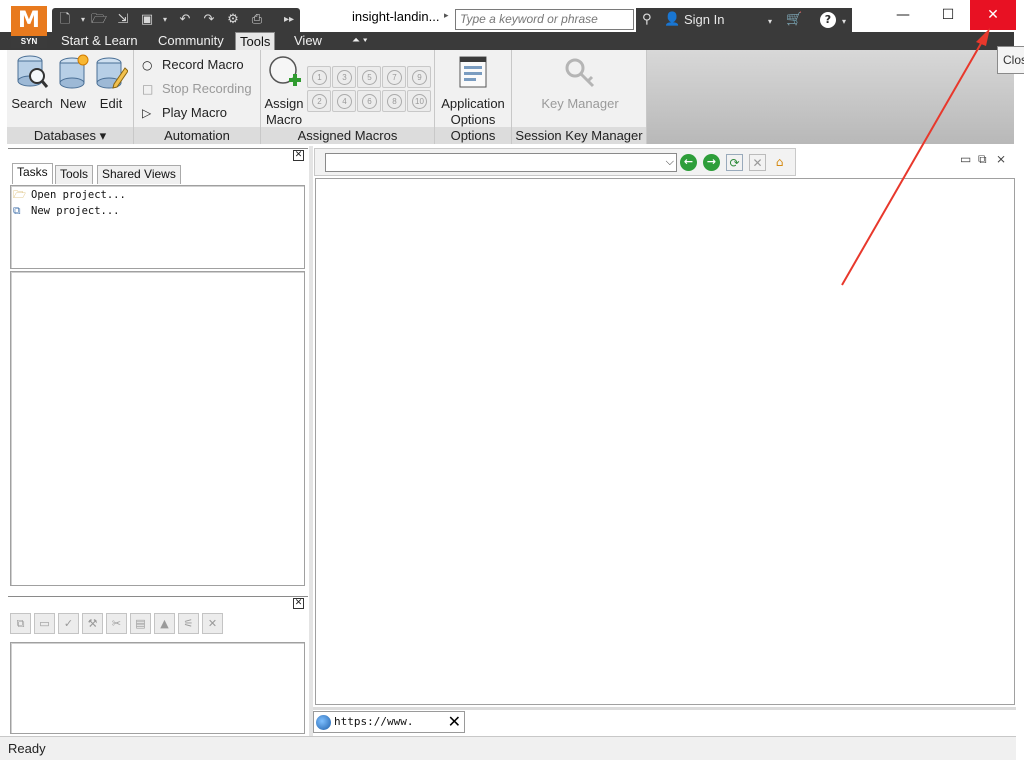  Describe the element at coordinates (794, 20) in the screenshot. I see `cart-icon: 🛒` at that location.